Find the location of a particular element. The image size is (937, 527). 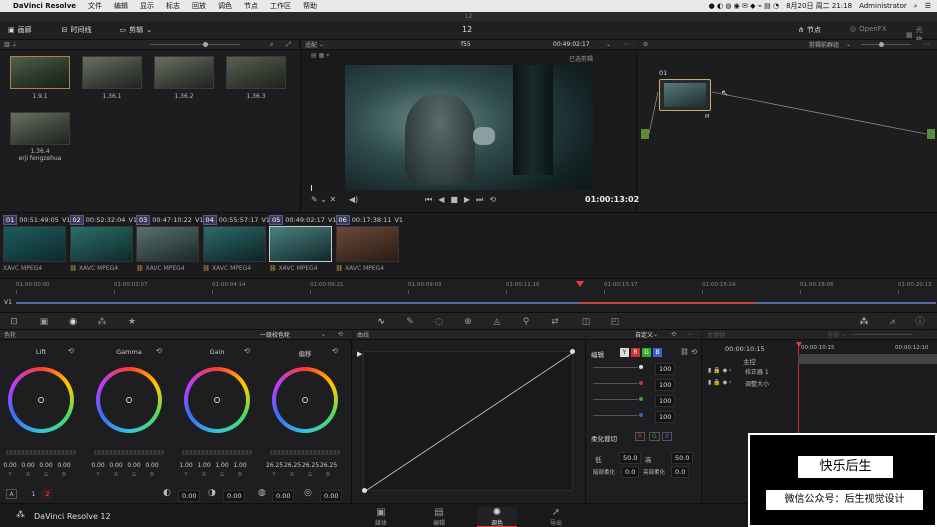

page-1-button: 1 is located at coordinates (33, 494).